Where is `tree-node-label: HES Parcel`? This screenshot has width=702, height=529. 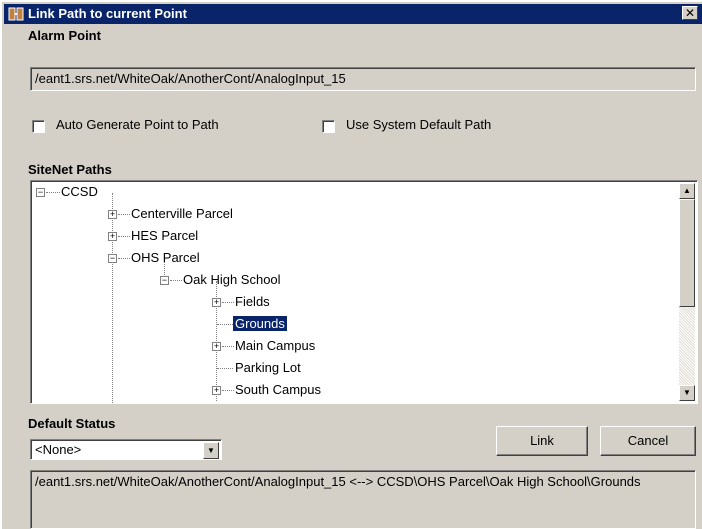
tree-node-label: HES Parcel is located at coordinates (164, 235).